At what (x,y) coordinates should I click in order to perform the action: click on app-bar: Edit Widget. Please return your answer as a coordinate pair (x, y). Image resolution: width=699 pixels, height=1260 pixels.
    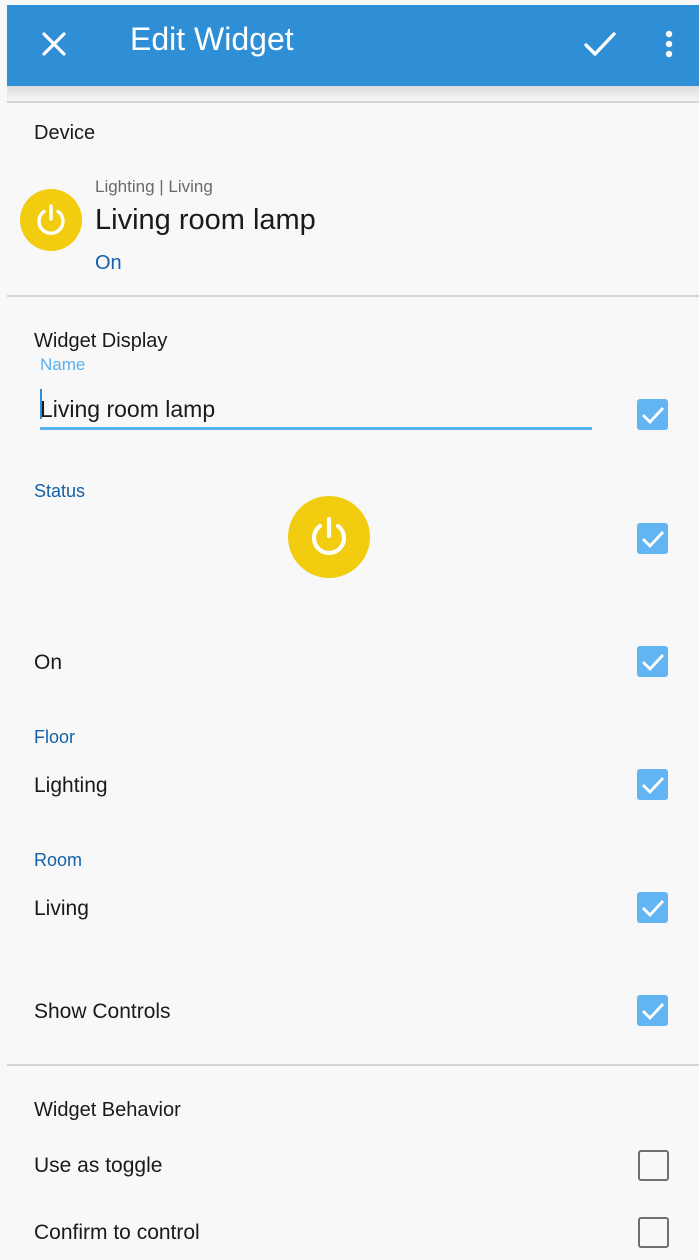
    Looking at the image, I should click on (353, 45).